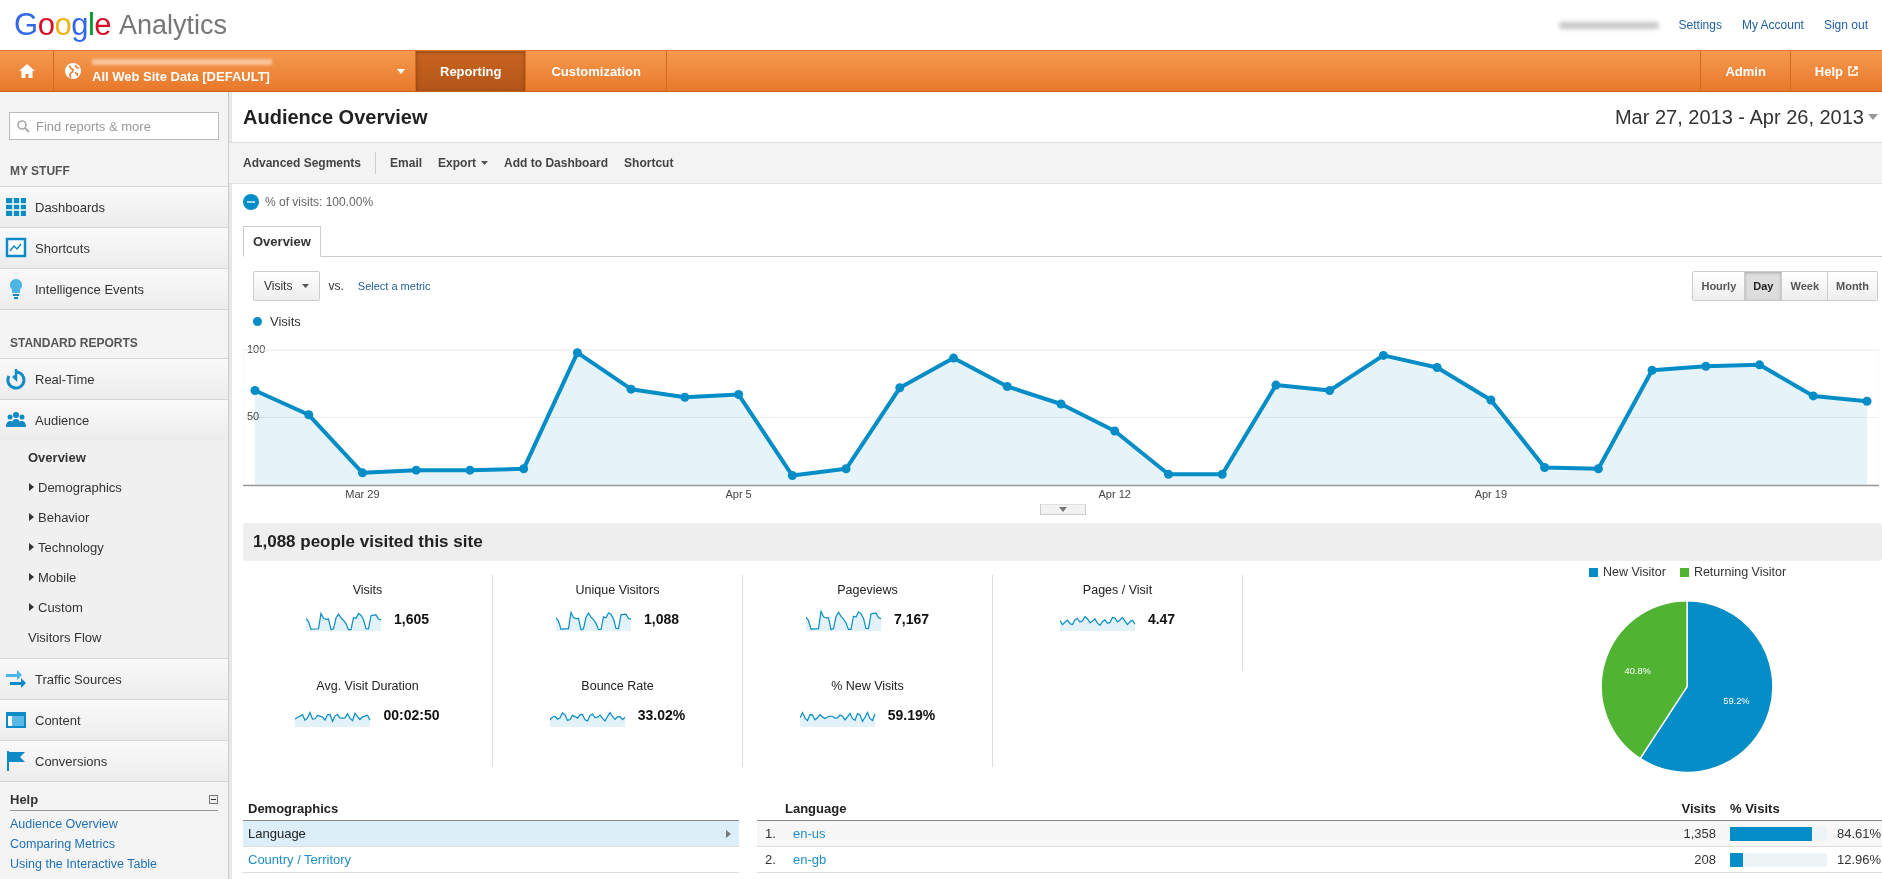 This screenshot has height=879, width=1882. What do you see at coordinates (335, 117) in the screenshot?
I see `page-title: Audience Overview` at bounding box center [335, 117].